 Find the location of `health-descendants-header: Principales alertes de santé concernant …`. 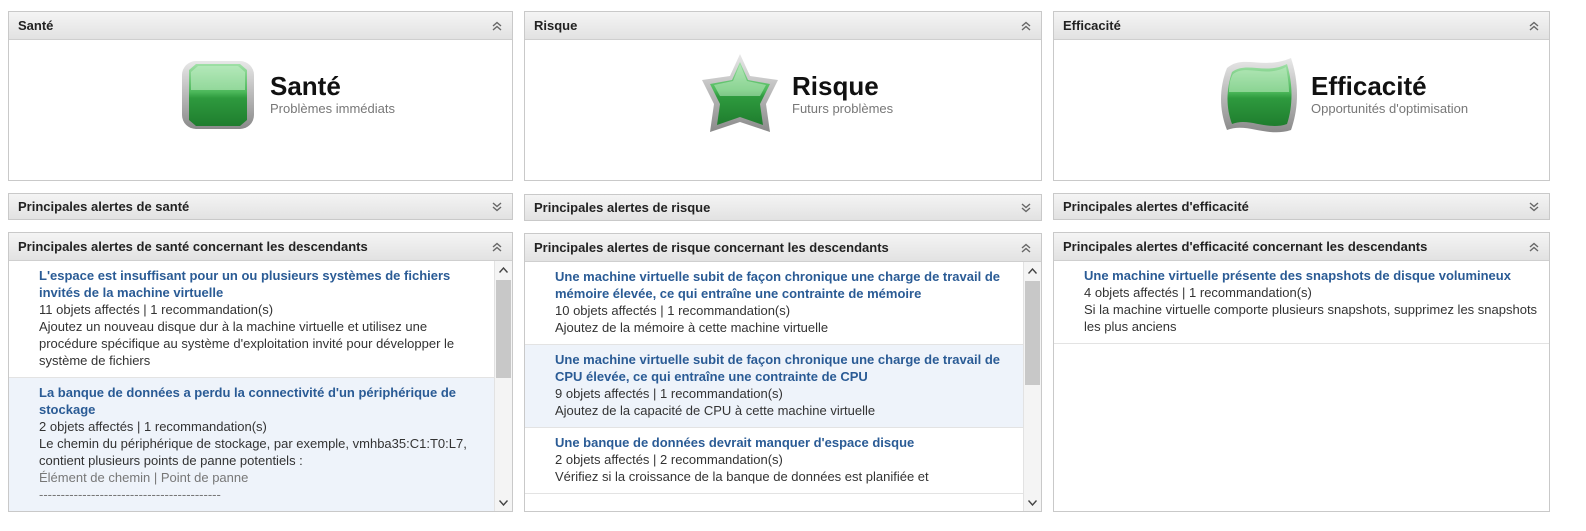

health-descendants-header: Principales alertes de santé concernant … is located at coordinates (260, 247).